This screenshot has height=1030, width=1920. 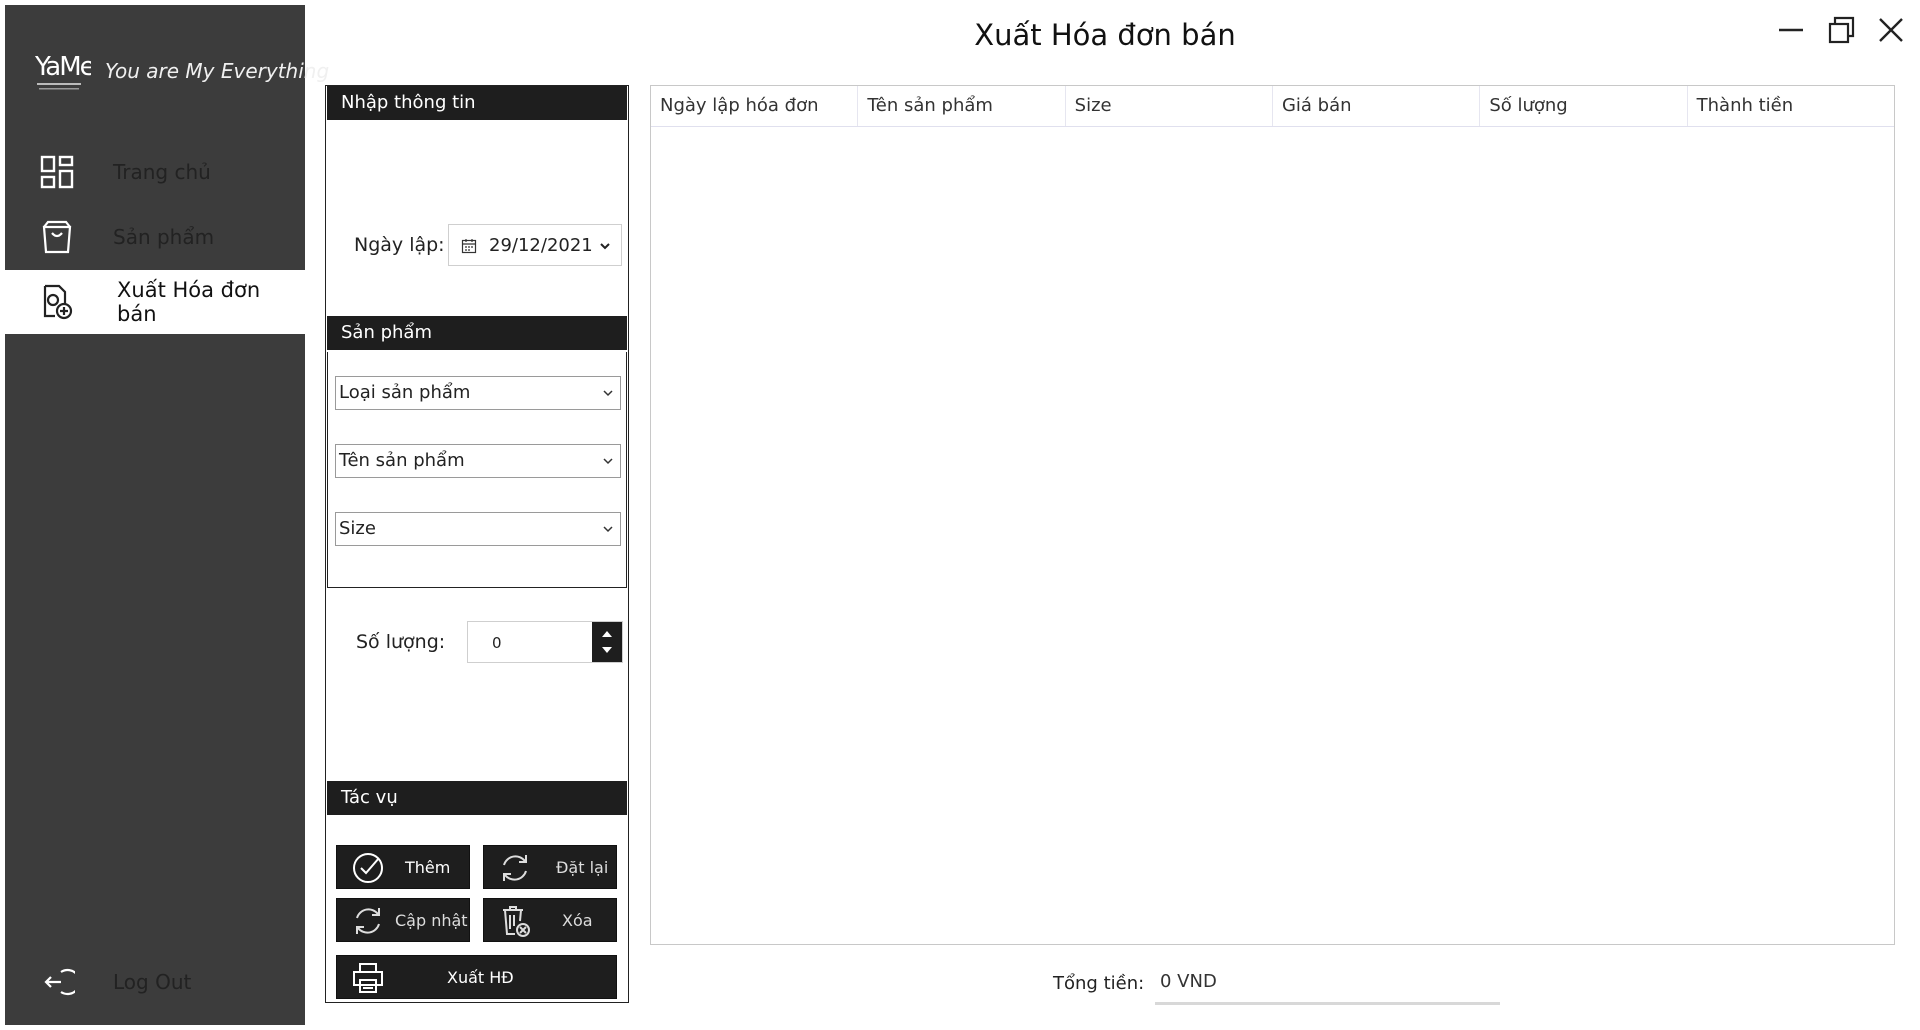 I want to click on check-circle-icon, so click(x=368, y=868).